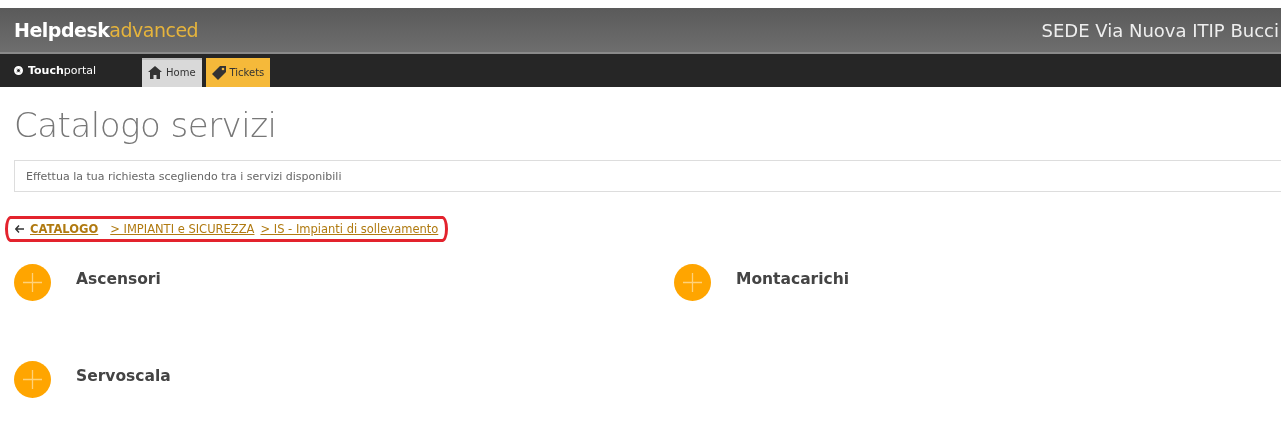 The image size is (1281, 437). What do you see at coordinates (218, 72) in the screenshot?
I see `tag-icon` at bounding box center [218, 72].